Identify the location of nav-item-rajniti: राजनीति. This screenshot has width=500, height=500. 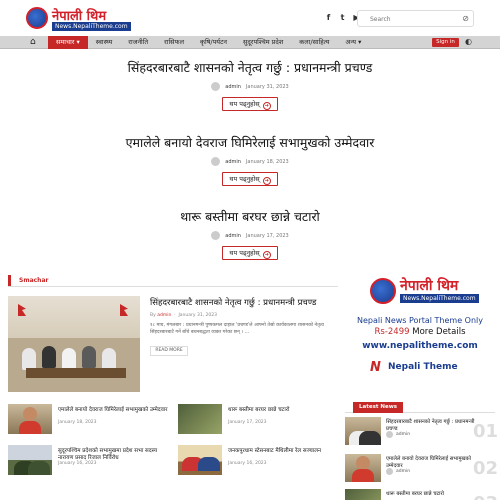
(138, 42).